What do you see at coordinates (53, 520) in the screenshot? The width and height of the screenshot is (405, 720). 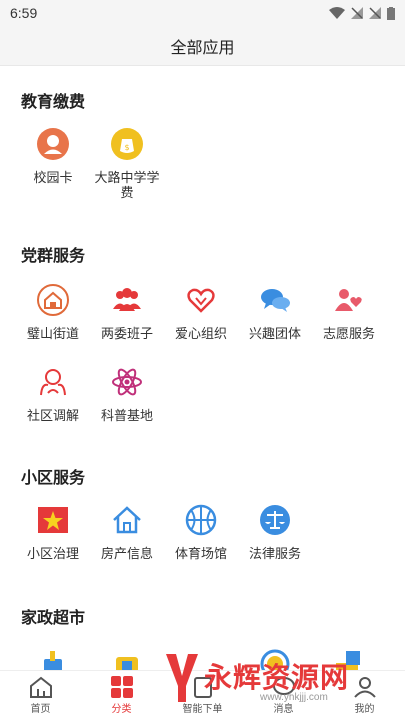 I see `flag-icon` at bounding box center [53, 520].